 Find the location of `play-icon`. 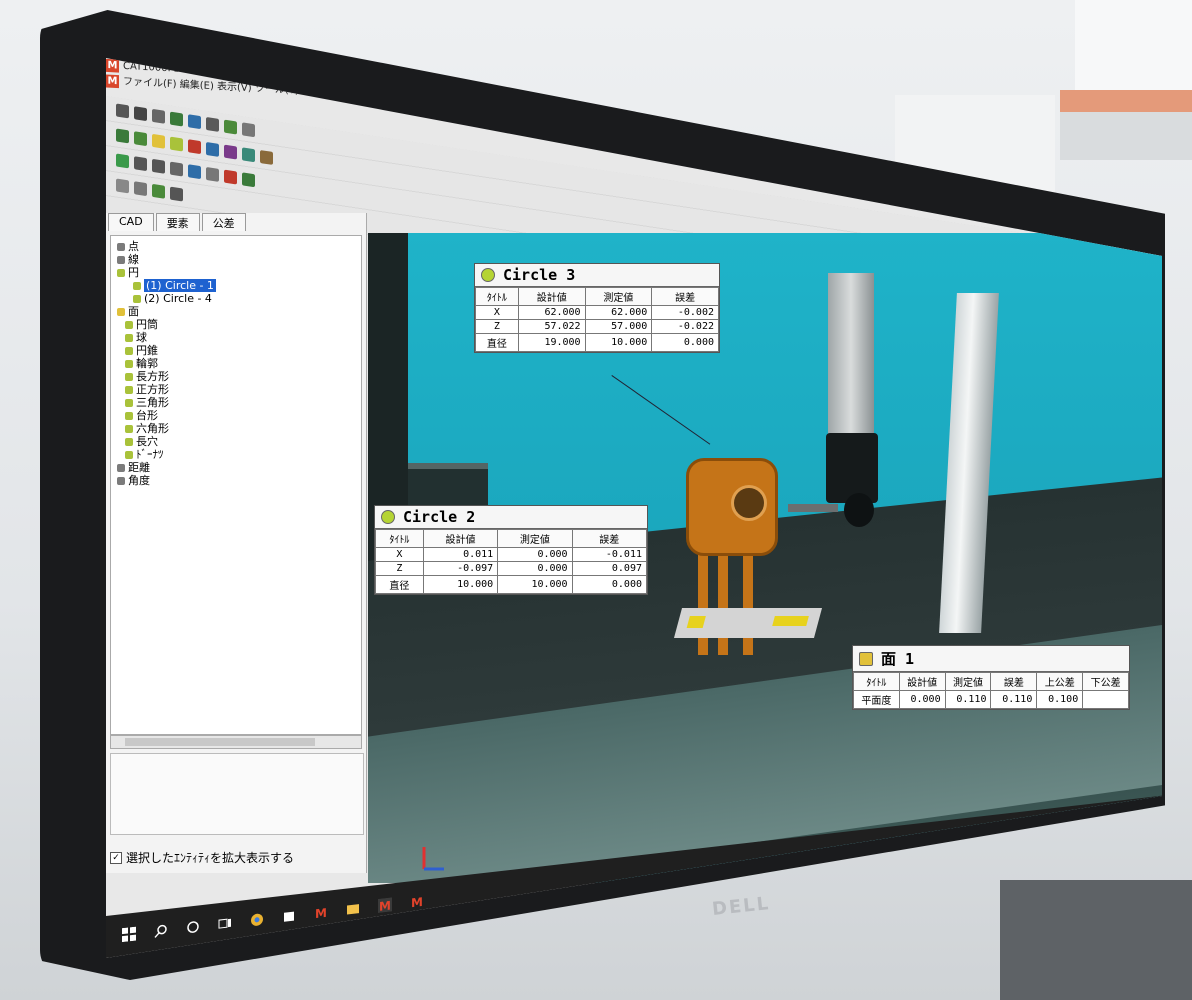

play-icon is located at coordinates (122, 161).